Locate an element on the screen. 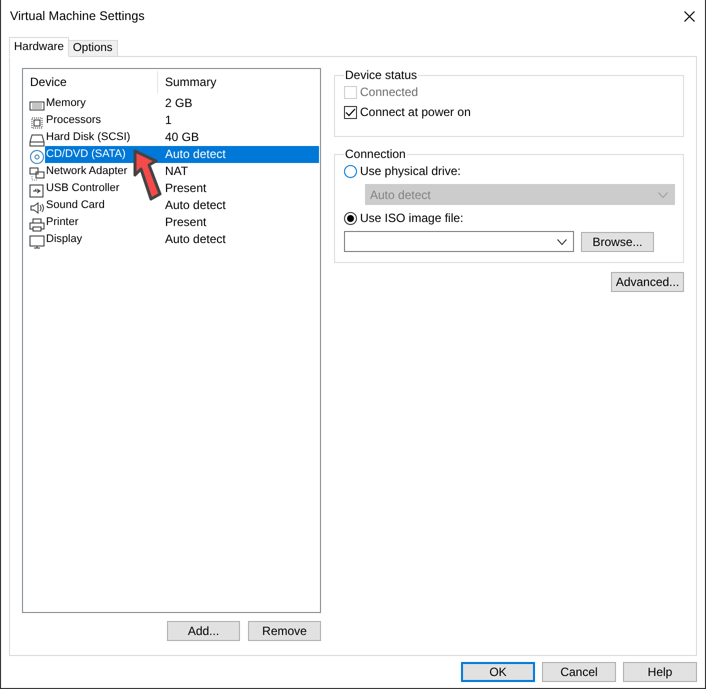  list-row: USB Controller Present is located at coordinates (182, 188).